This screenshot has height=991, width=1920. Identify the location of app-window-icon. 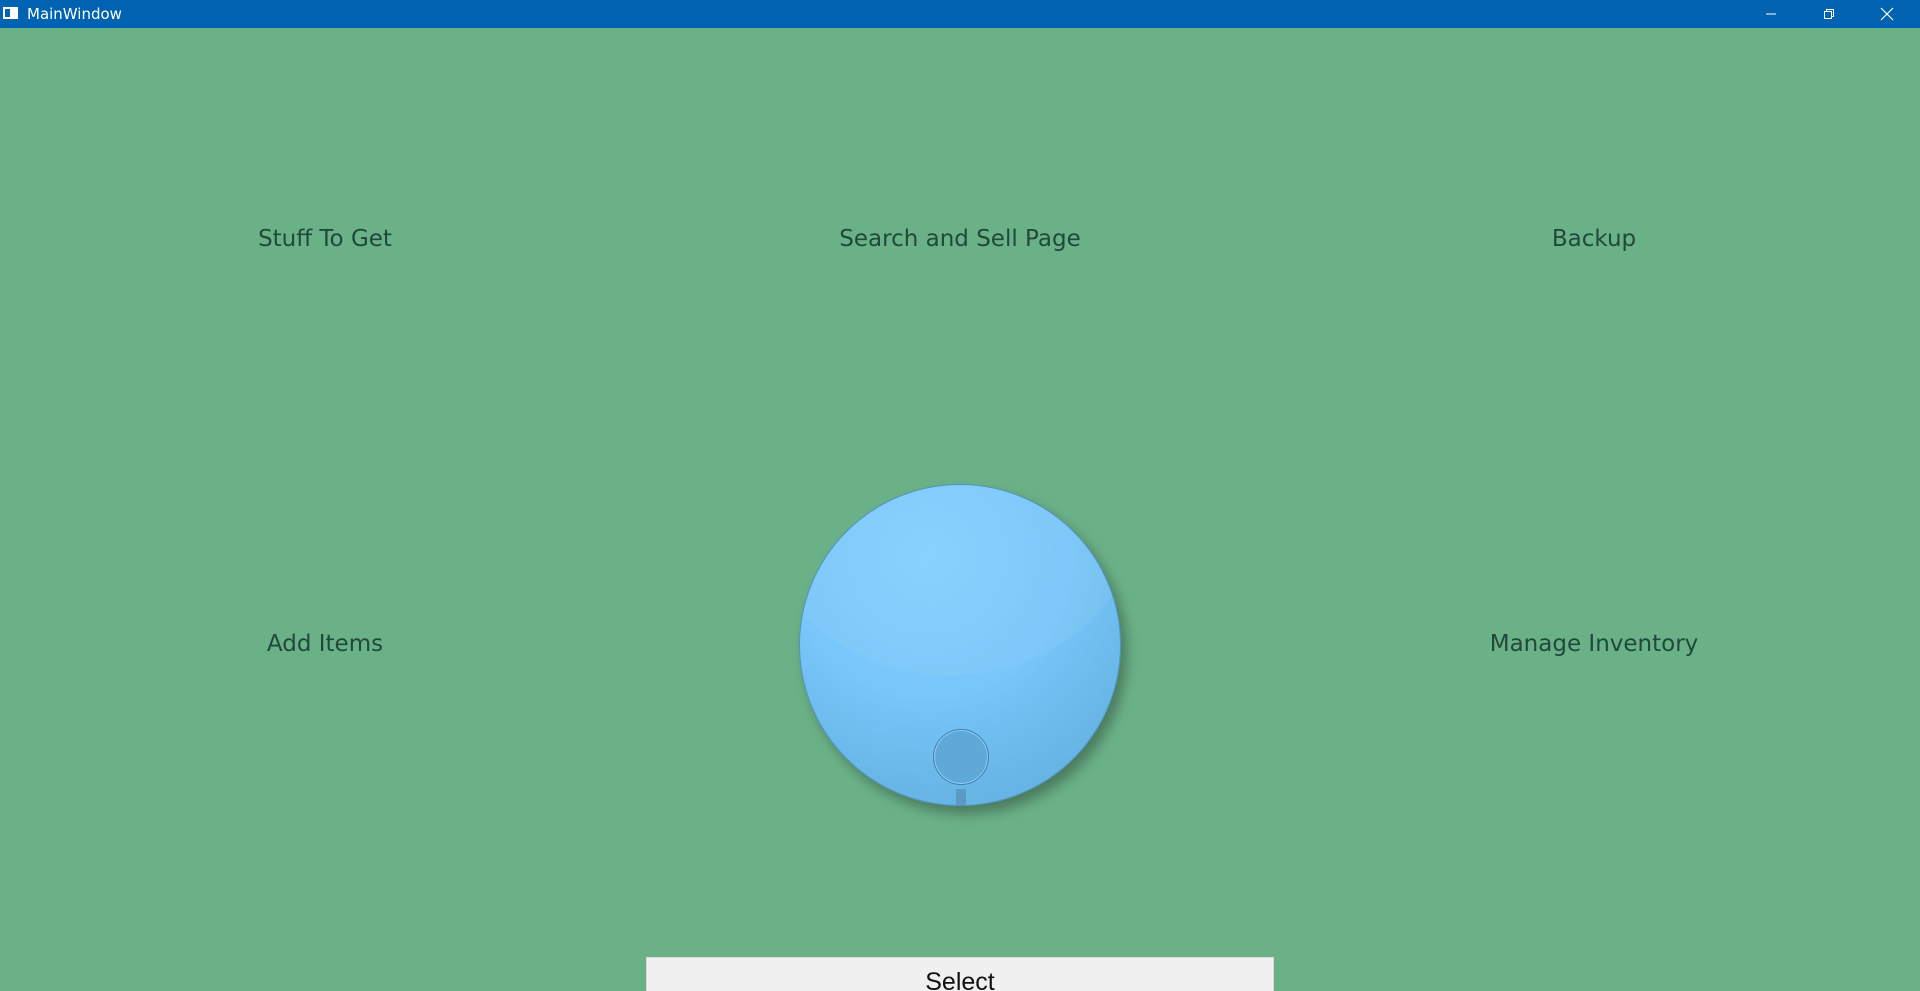
(10, 13).